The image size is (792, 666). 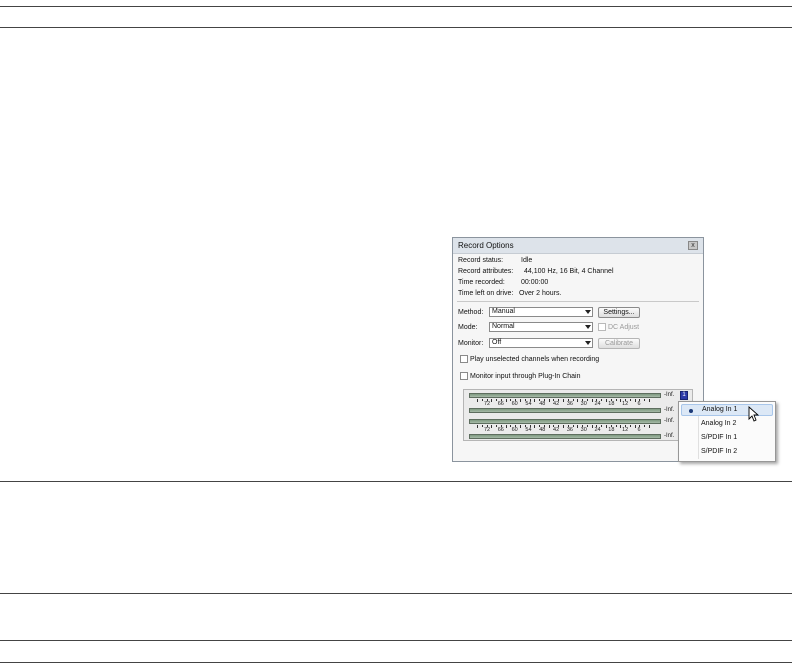 What do you see at coordinates (471, 343) in the screenshot?
I see `monitor-label: Monitor:` at bounding box center [471, 343].